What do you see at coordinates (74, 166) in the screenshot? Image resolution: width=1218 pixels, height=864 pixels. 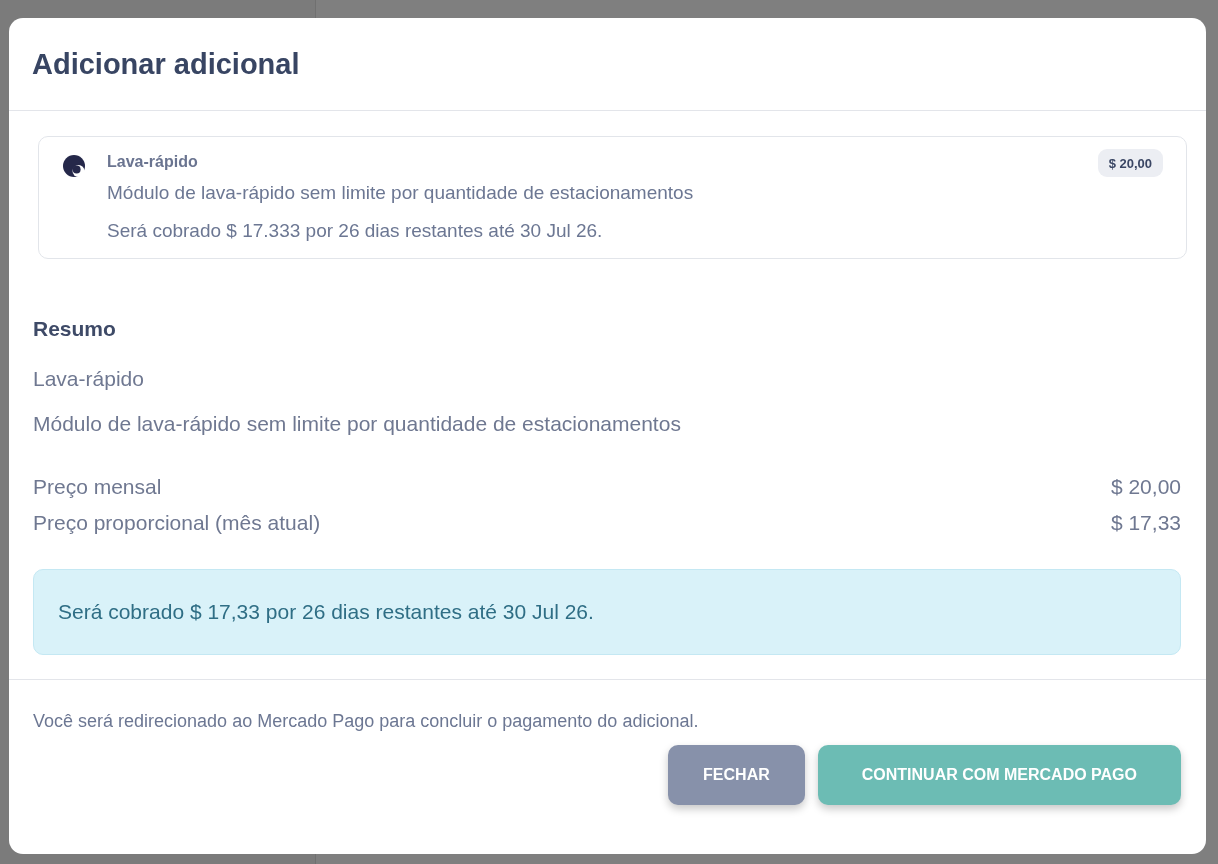 I see `crescent-icon` at bounding box center [74, 166].